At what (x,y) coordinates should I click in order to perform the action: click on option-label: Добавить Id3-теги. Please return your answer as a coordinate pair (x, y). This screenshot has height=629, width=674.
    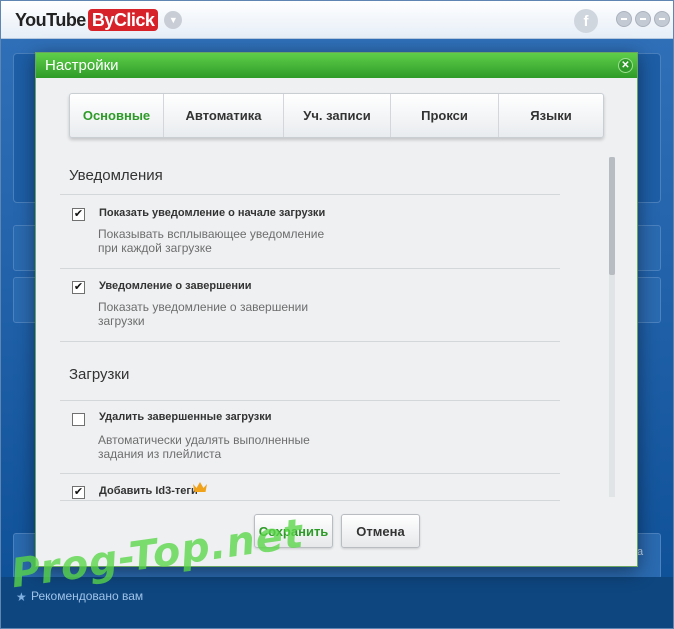
    Looking at the image, I should click on (148, 491).